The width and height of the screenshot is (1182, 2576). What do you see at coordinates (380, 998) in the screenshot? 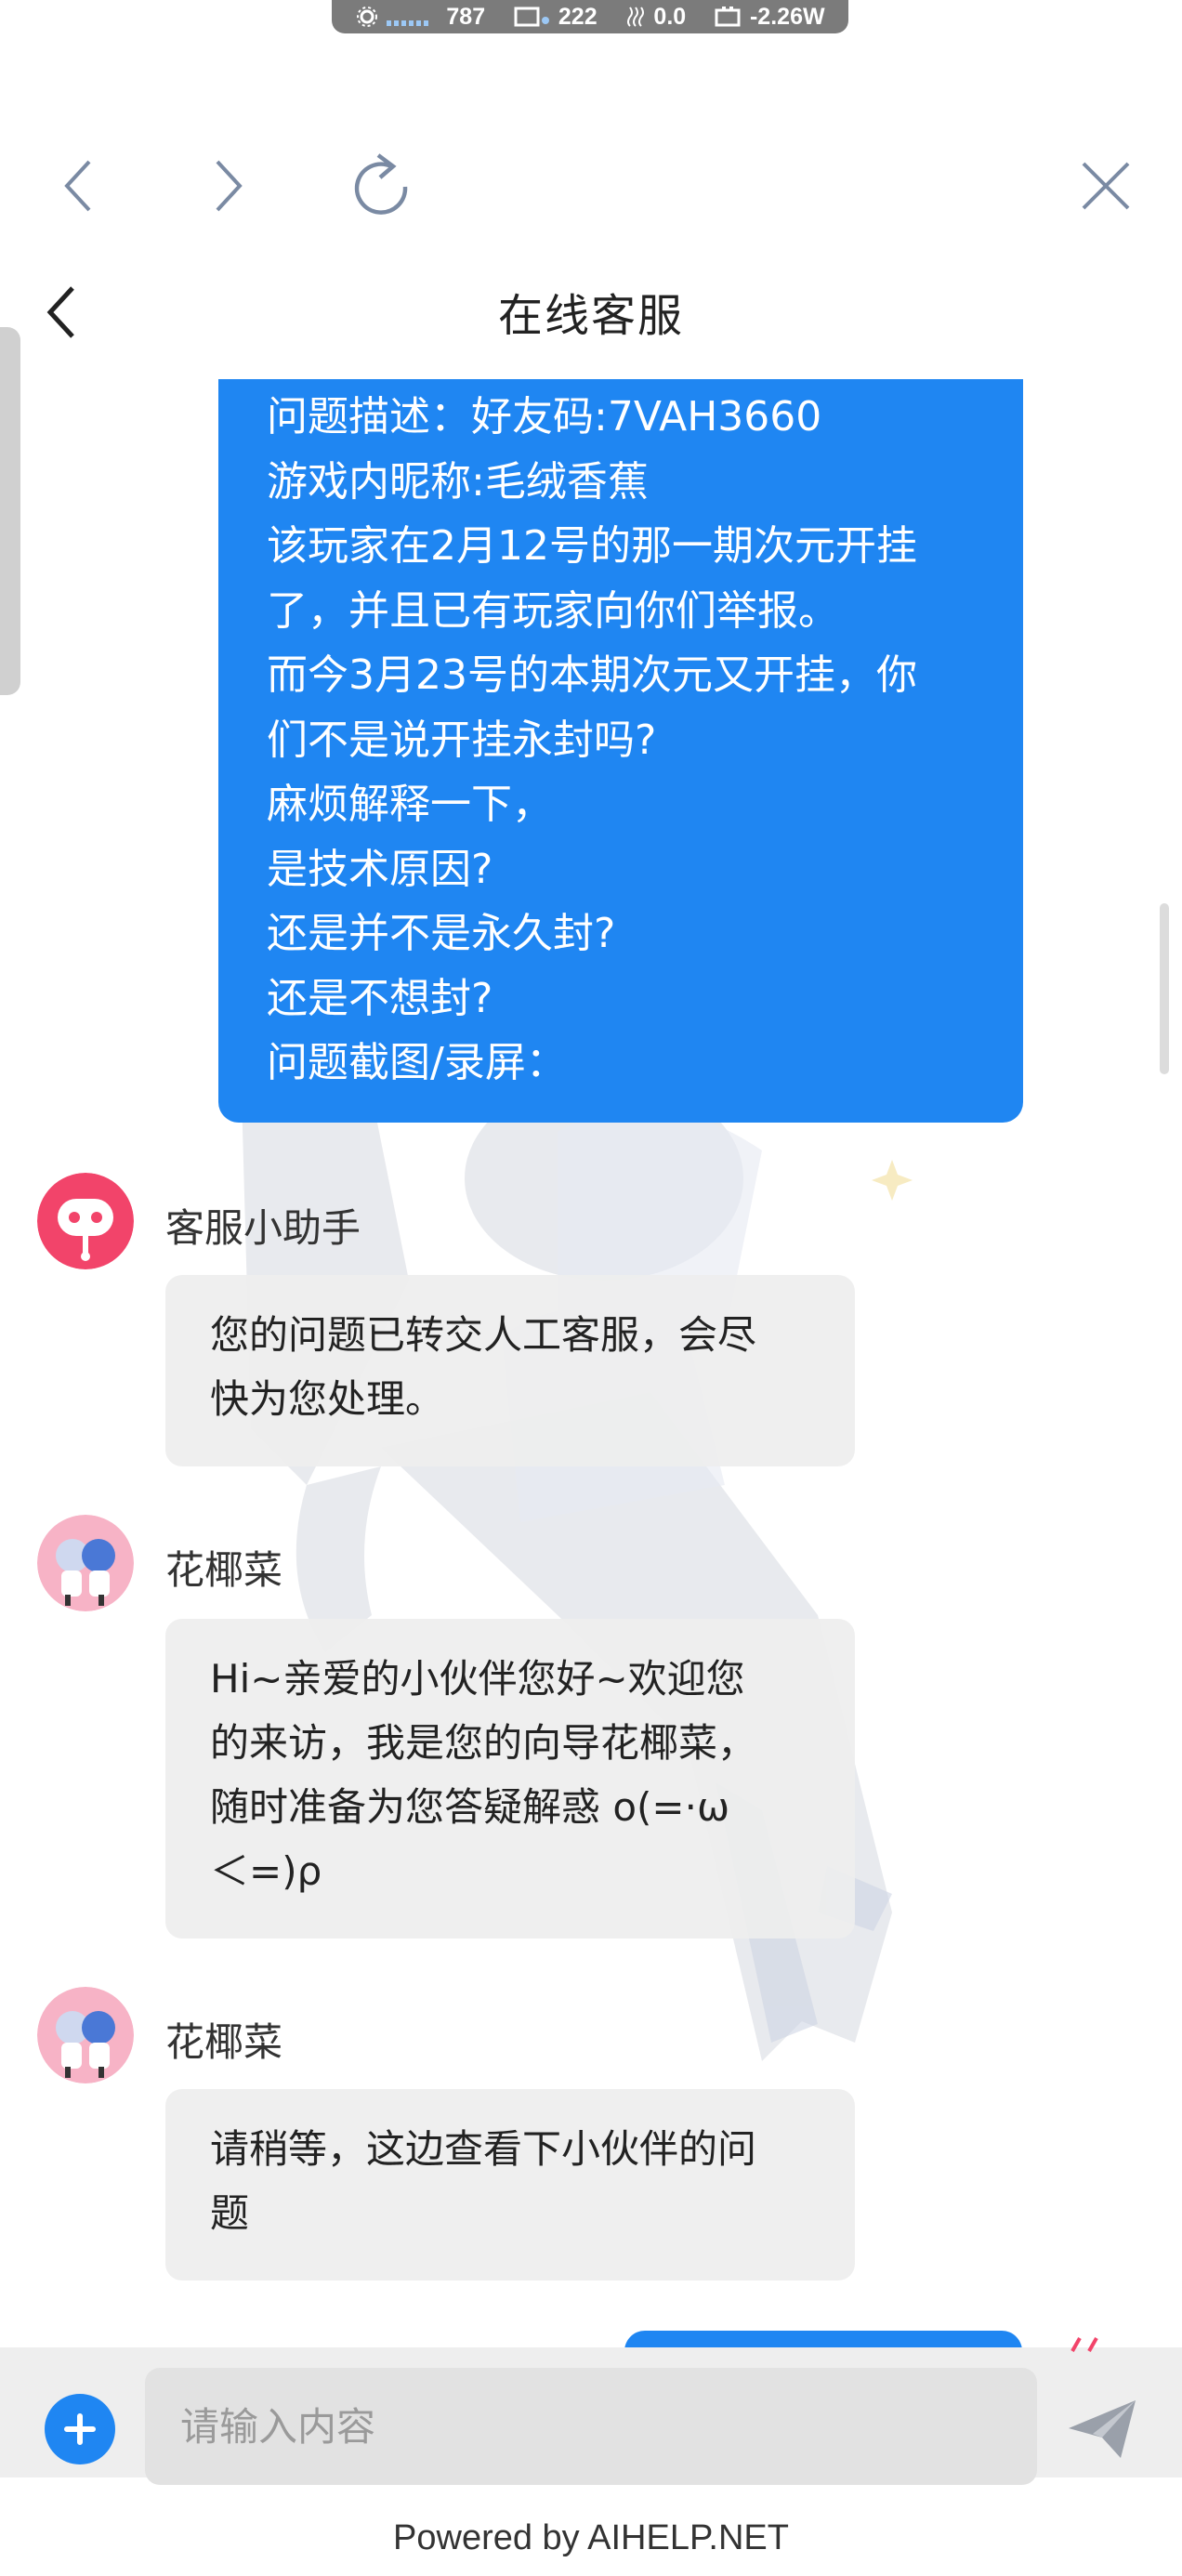
I see `message-line: 还是不想封?` at bounding box center [380, 998].